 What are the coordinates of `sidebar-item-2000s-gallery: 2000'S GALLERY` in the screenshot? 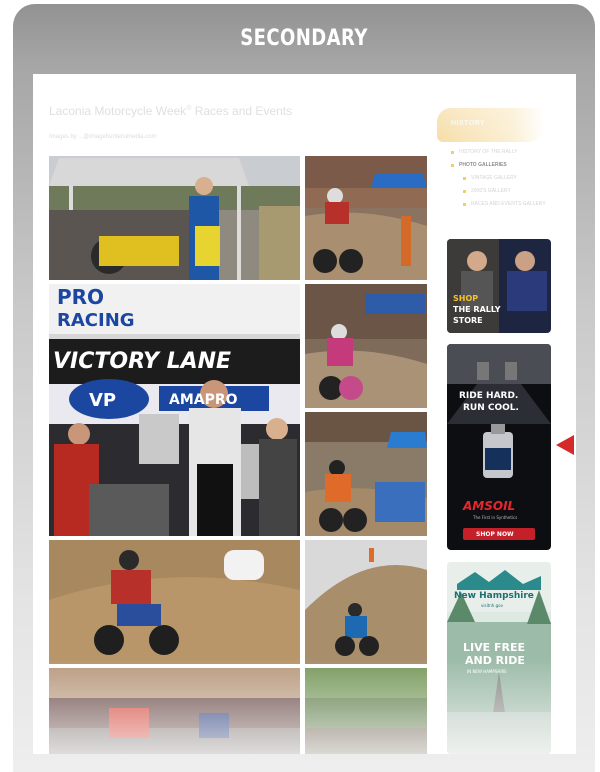 It's located at (504, 191).